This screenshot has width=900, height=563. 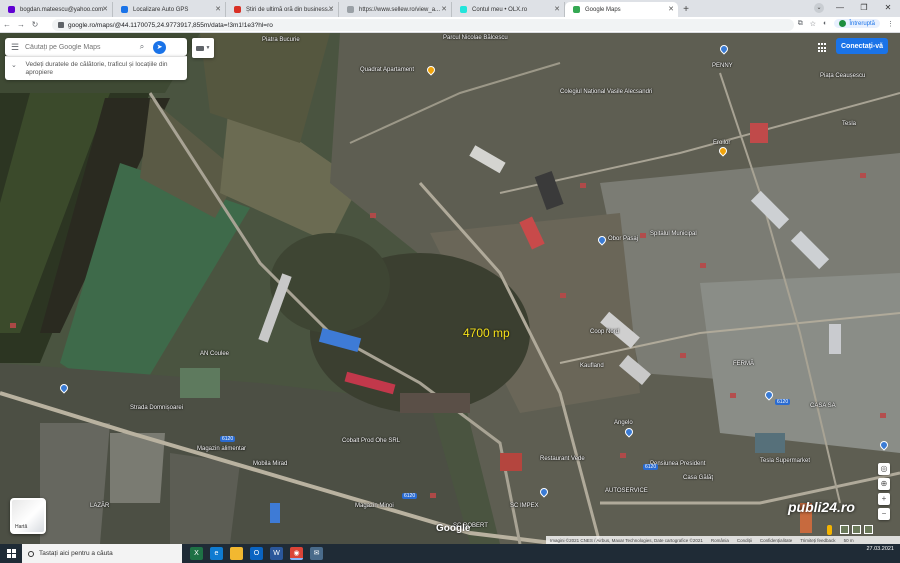 I want to click on terms-link: Condiții, so click(x=744, y=540).